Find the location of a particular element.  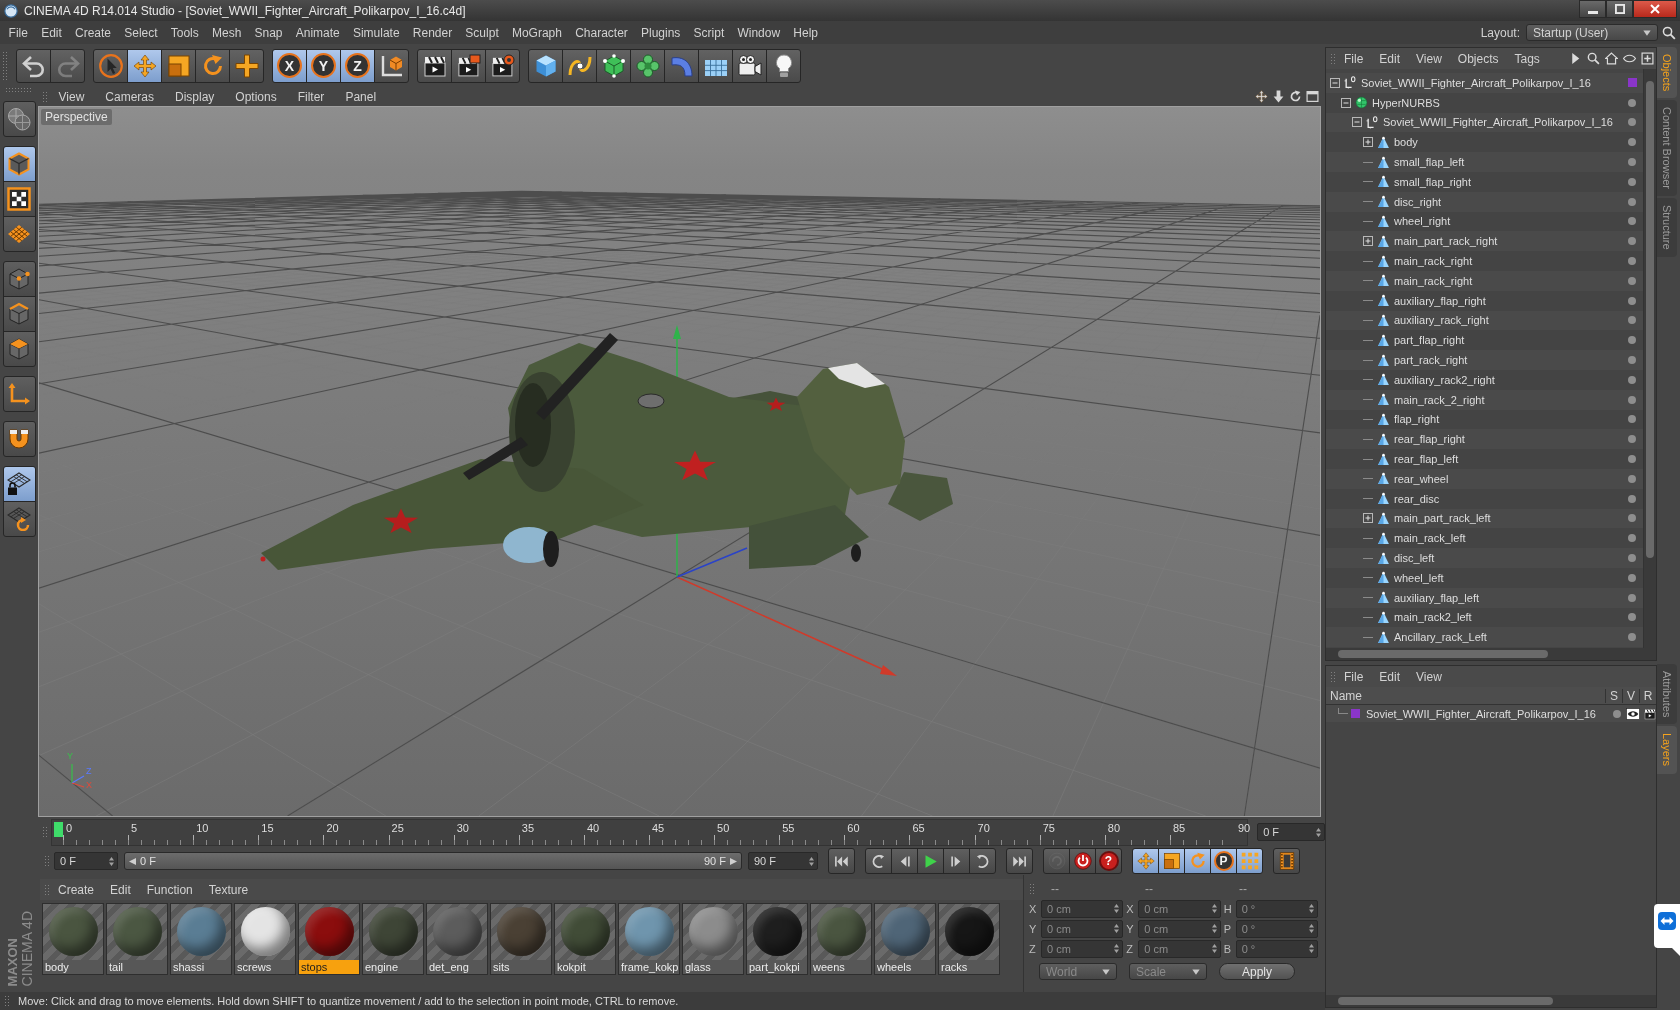

render-settings-button is located at coordinates (502, 65).